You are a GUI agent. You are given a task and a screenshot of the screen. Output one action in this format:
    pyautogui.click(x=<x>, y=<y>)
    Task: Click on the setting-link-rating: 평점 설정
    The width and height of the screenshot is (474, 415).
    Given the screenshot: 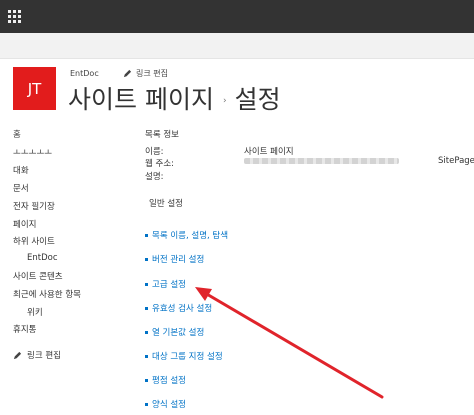 What is the action you would take?
    pyautogui.click(x=165, y=380)
    